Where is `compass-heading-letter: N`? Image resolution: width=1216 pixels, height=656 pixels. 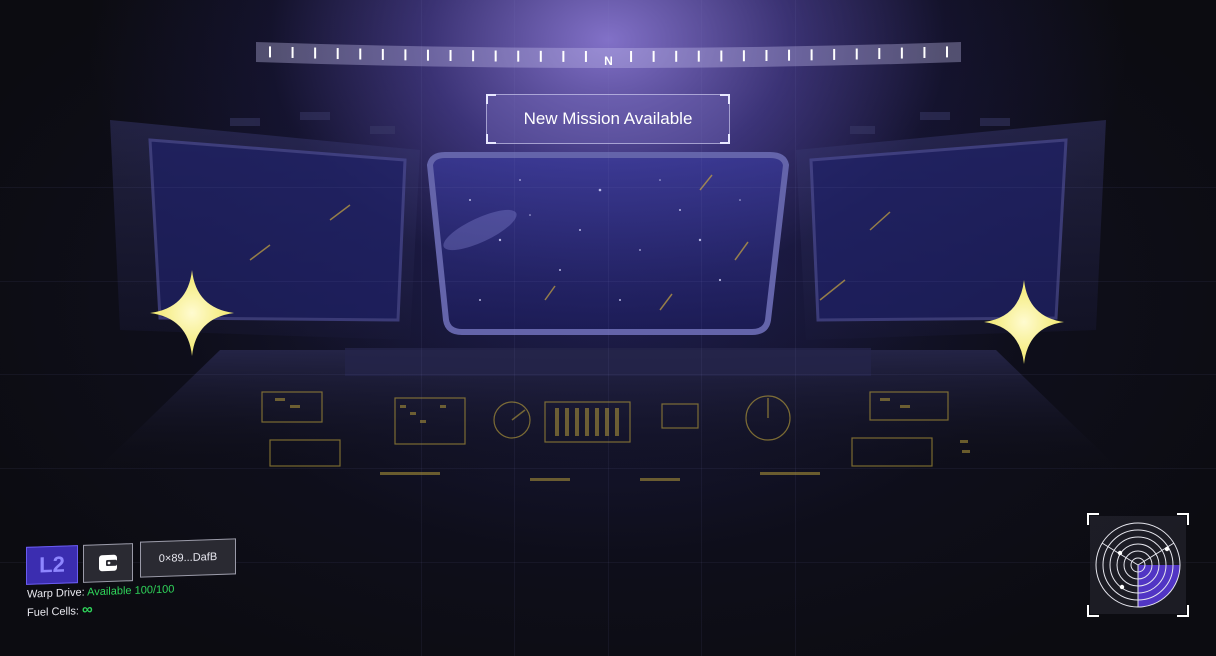
compass-heading-letter: N is located at coordinates (608, 61).